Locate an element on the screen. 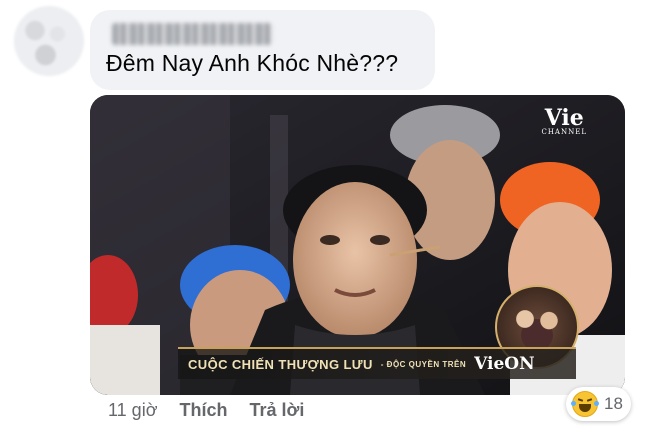 This screenshot has height=439, width=645. commenter-name-blurred is located at coordinates (192, 34).